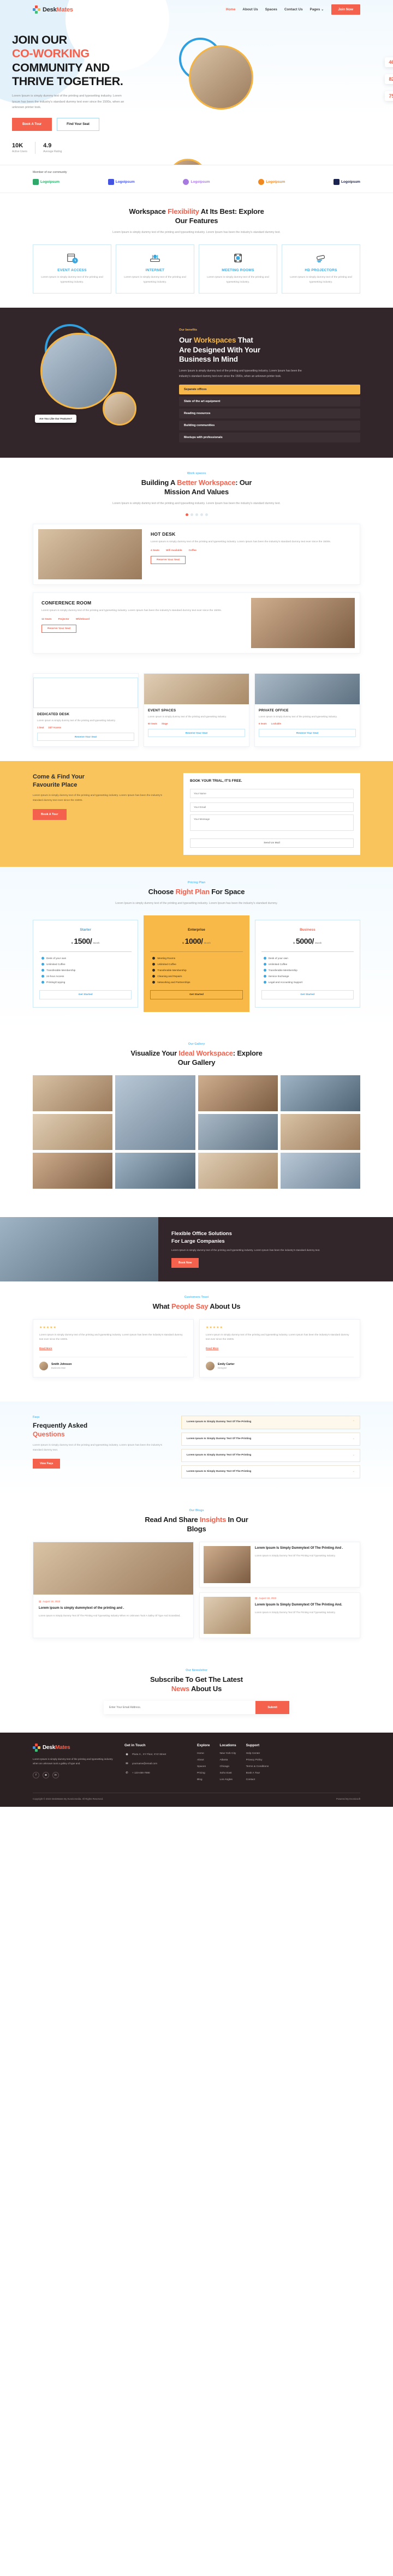 Image resolution: width=393 pixels, height=2576 pixels. I want to click on brand-logo: DeskMates, so click(53, 10).